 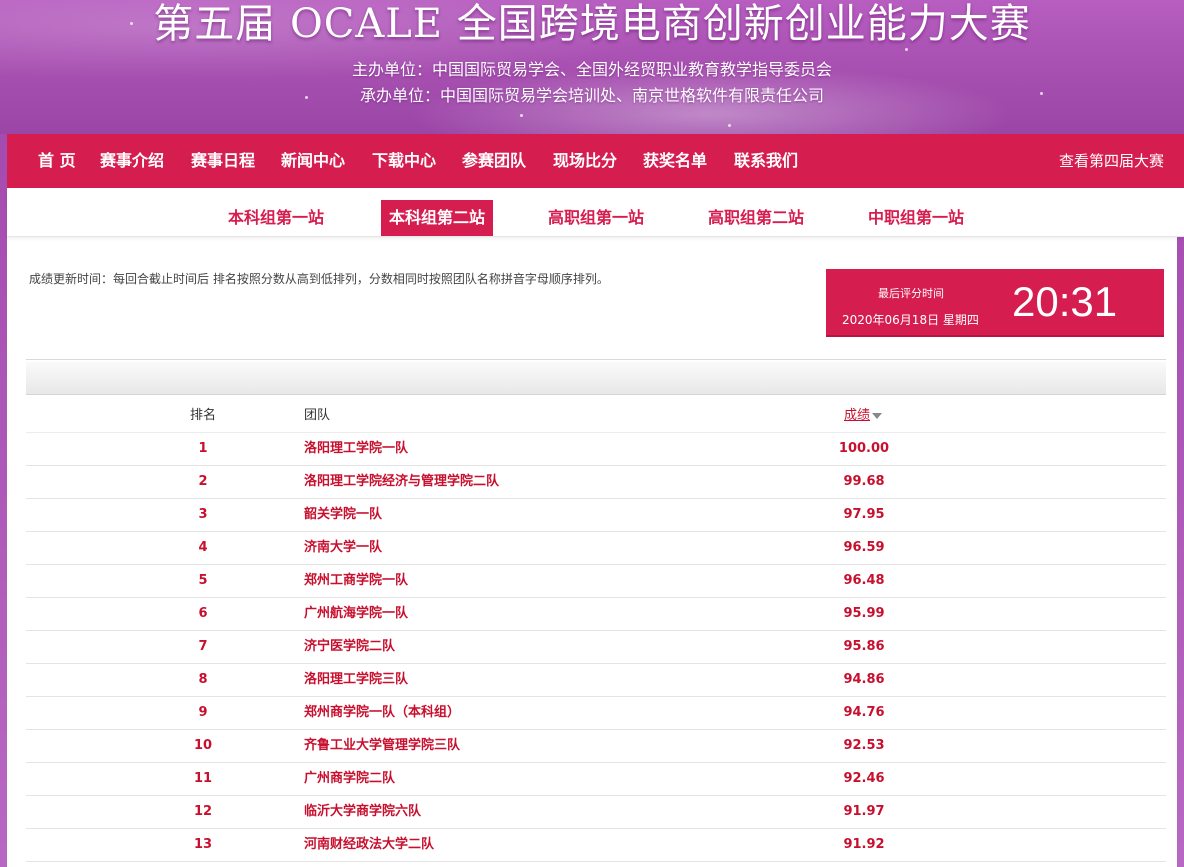 What do you see at coordinates (864, 844) in the screenshot?
I see `score-cell: 91.92` at bounding box center [864, 844].